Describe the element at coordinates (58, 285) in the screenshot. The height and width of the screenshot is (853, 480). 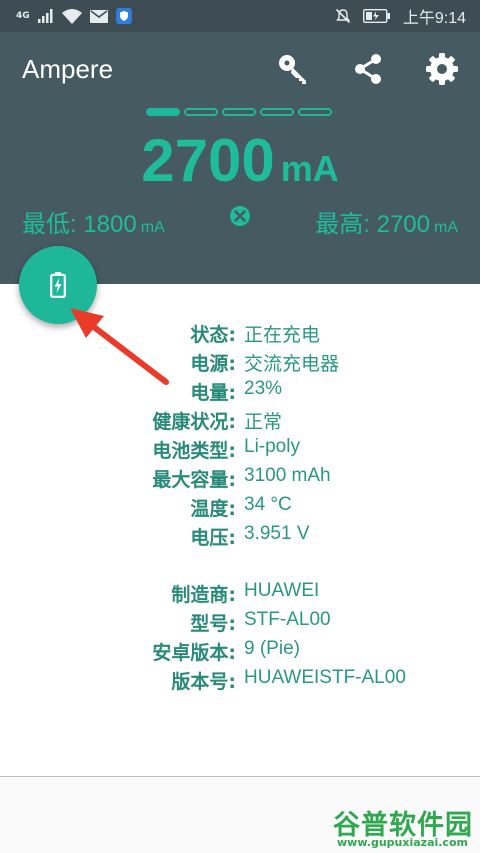
I see `battery-charging-icon` at that location.